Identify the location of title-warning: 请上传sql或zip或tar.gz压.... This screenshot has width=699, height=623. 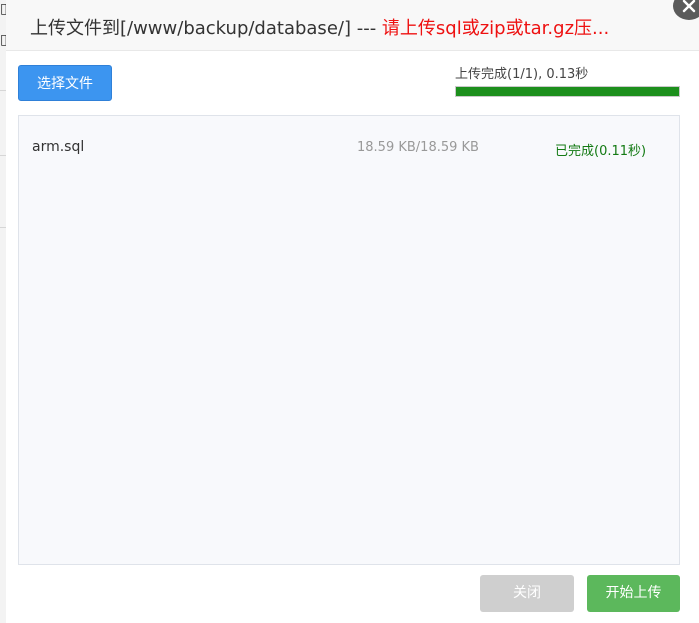
(495, 28).